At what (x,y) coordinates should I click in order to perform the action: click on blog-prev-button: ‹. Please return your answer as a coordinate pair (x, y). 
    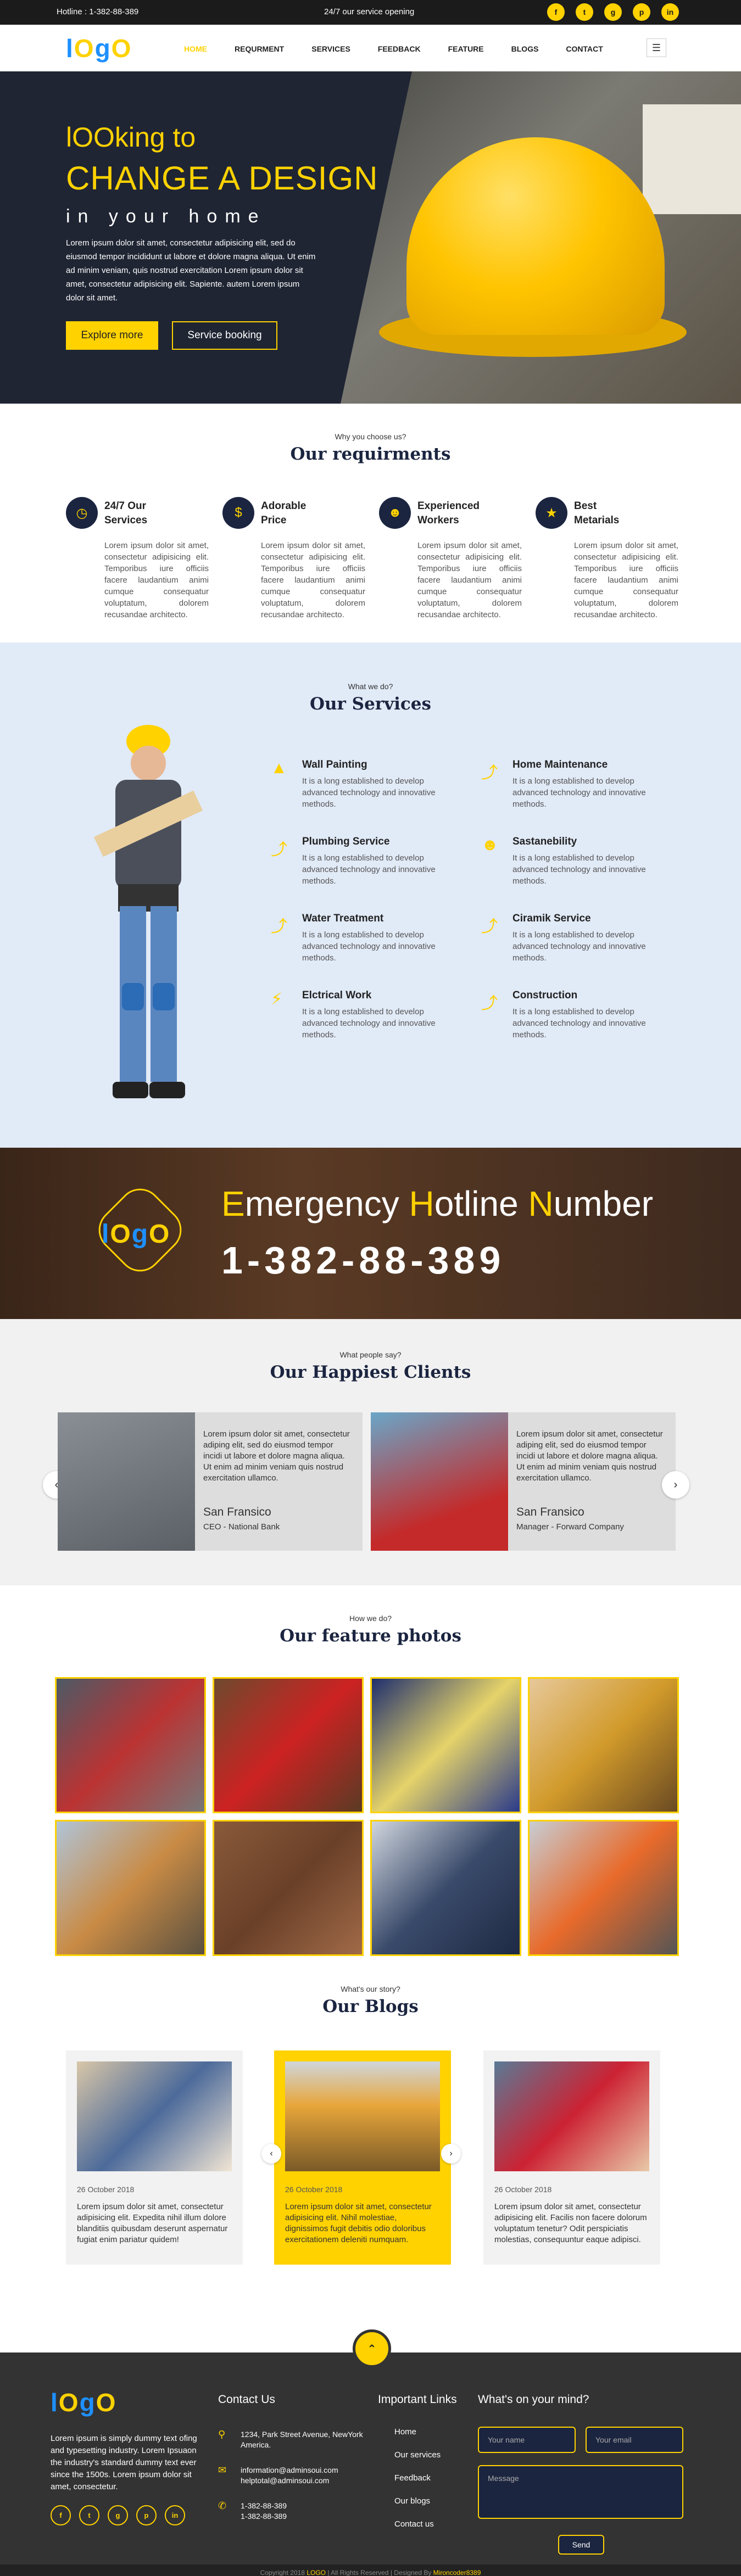
    Looking at the image, I should click on (271, 2154).